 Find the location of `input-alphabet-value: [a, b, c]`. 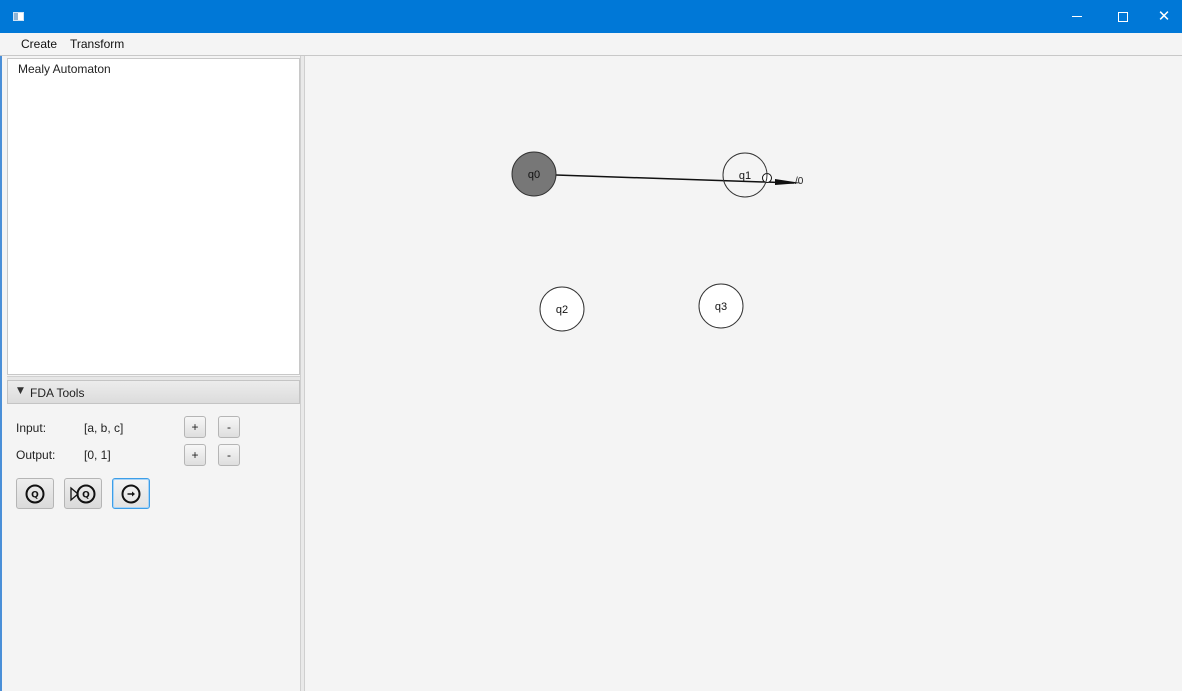

input-alphabet-value: [a, b, c] is located at coordinates (104, 428).